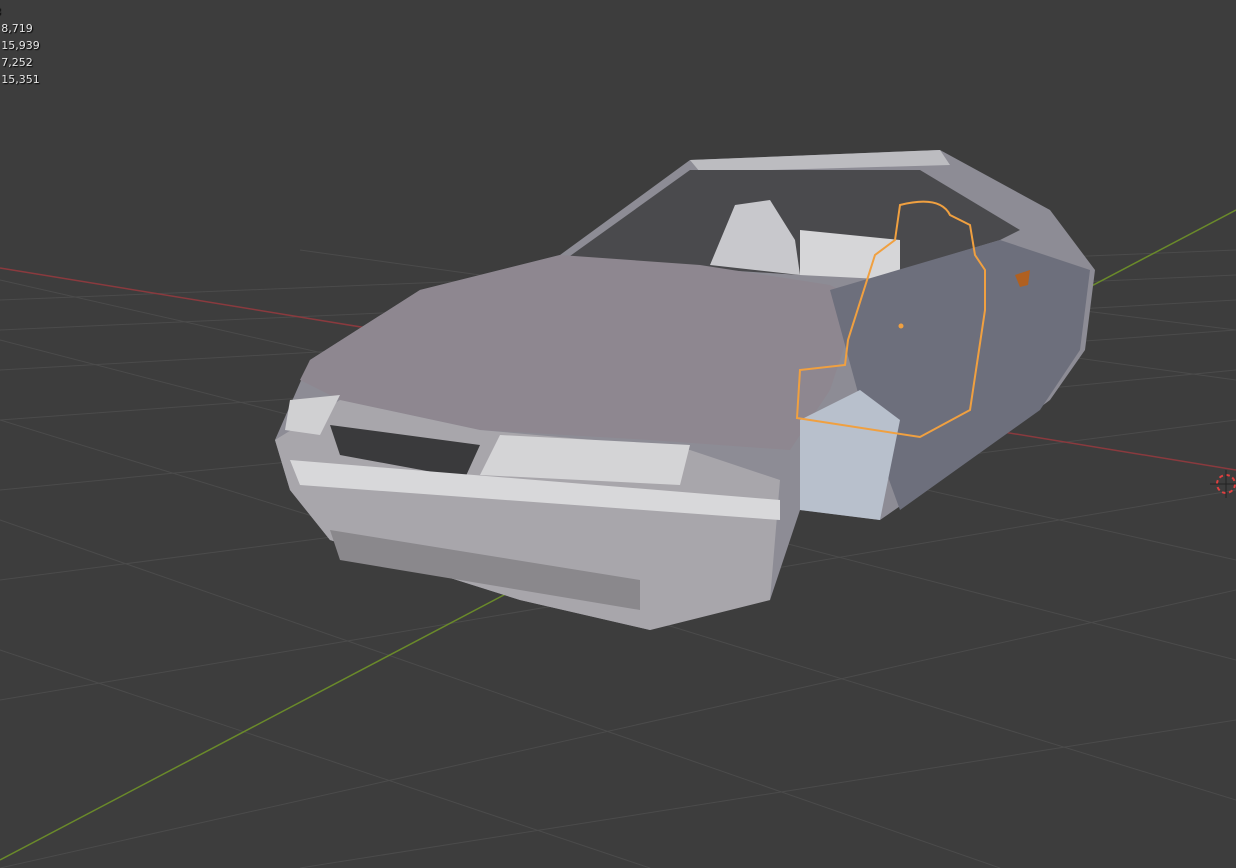 The width and height of the screenshot is (1236, 868). What do you see at coordinates (20, 11) in the screenshot?
I see `stat-objects: 3` at bounding box center [20, 11].